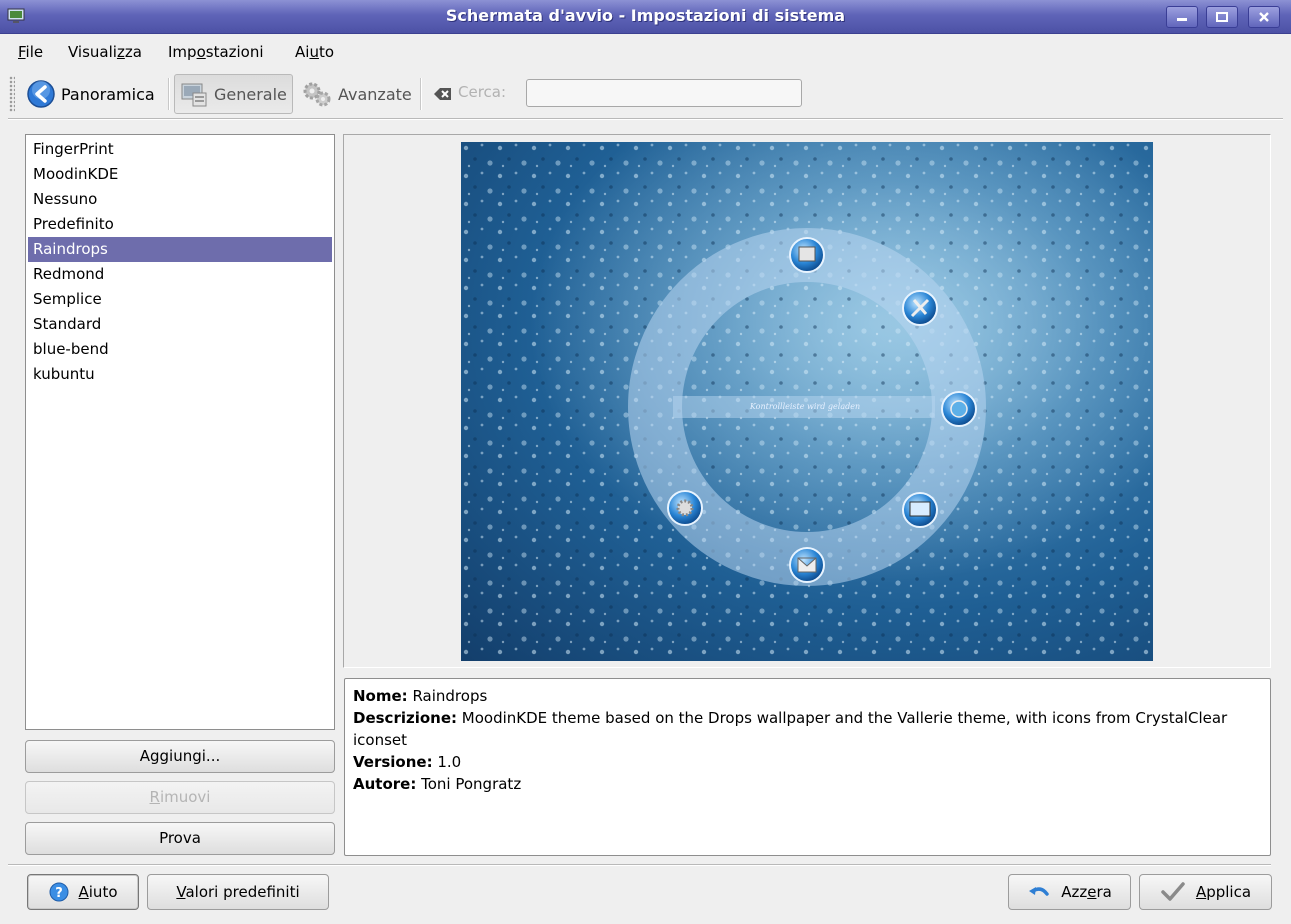  Describe the element at coordinates (1182, 19) in the screenshot. I see `minimize-icon` at that location.